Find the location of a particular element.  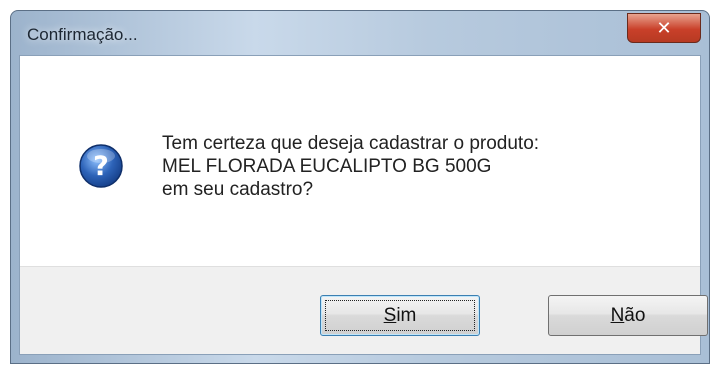

close-icon: ✕ is located at coordinates (664, 28).